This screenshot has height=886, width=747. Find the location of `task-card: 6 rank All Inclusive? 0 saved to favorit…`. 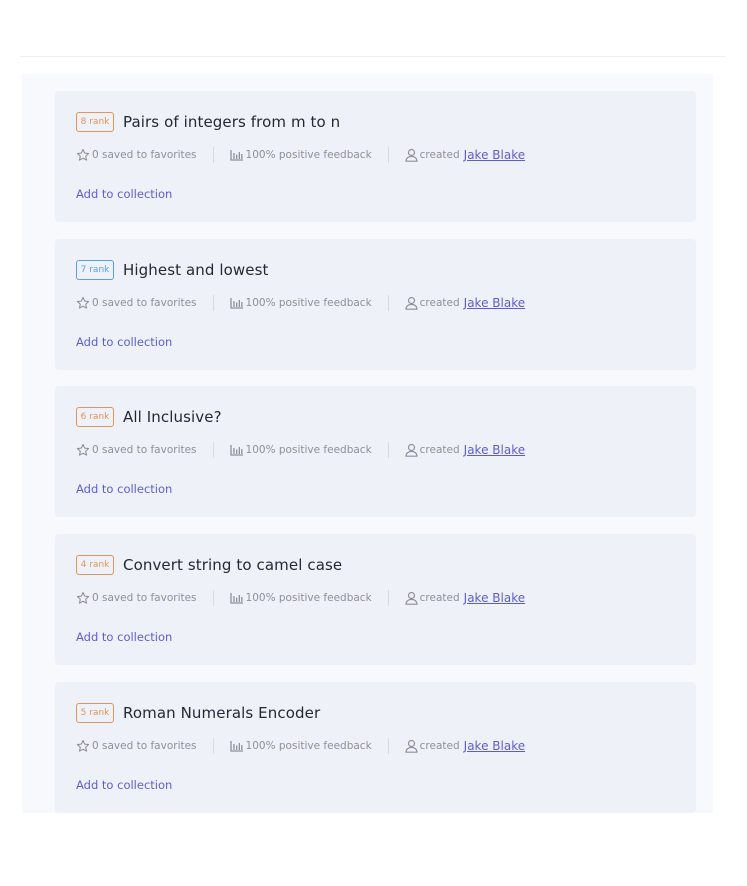

task-card: 6 rank All Inclusive? 0 saved to favorit… is located at coordinates (375, 451).